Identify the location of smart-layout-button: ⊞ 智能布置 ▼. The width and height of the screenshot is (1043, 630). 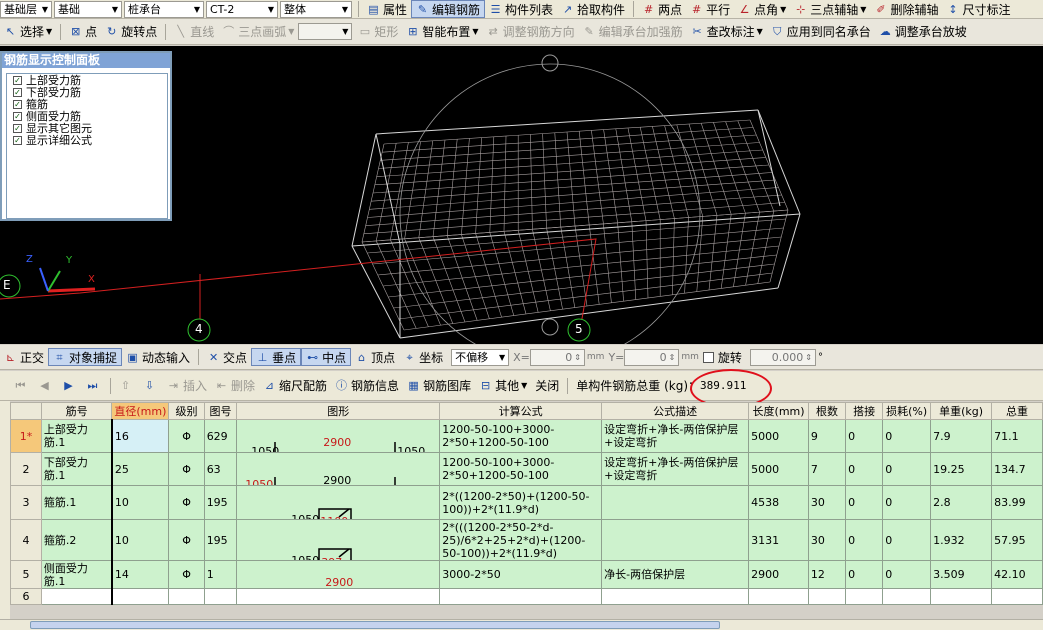
(442, 32).